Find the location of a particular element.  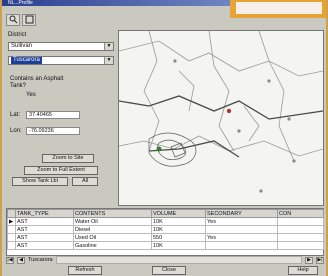

decorative-strip-inner is located at coordinates (279, 8).